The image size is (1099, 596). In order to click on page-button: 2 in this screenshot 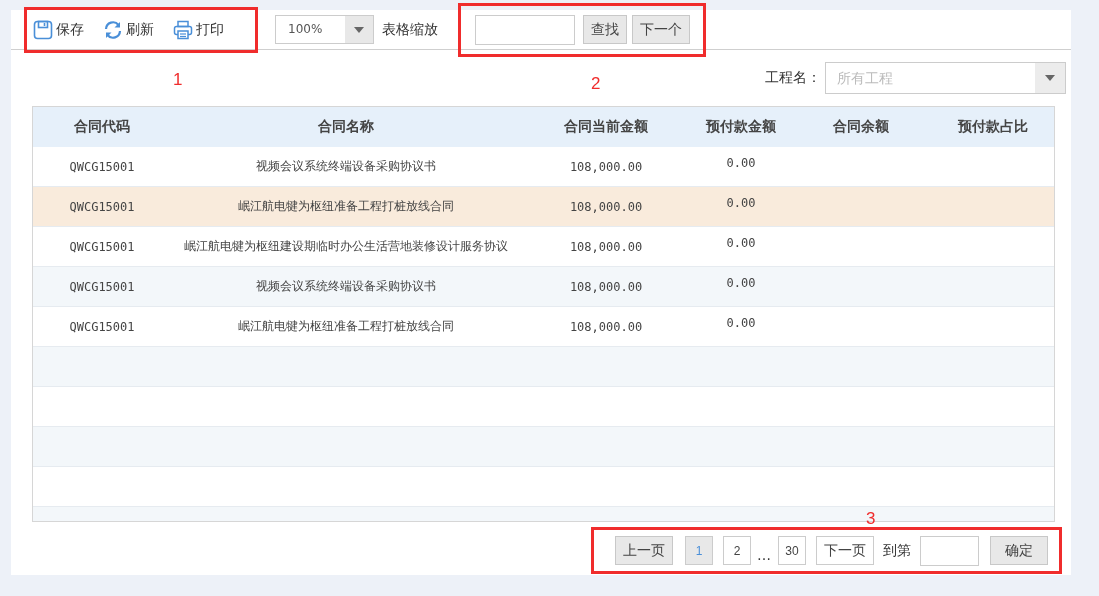, I will do `click(737, 550)`.